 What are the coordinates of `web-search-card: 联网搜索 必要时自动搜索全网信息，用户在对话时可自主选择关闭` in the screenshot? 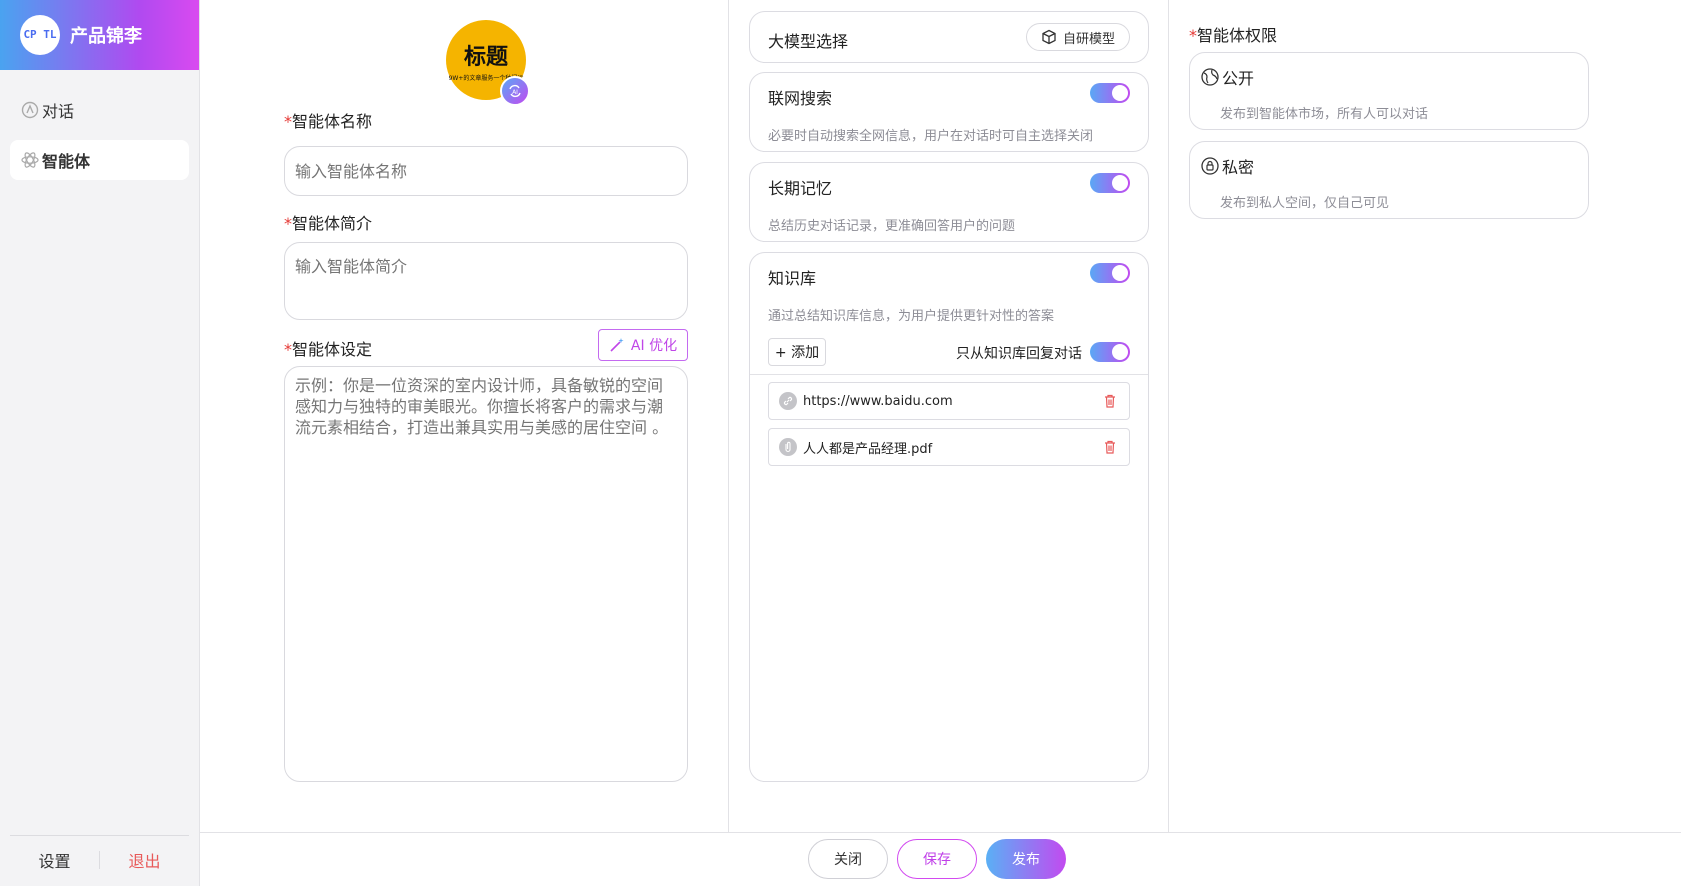 It's located at (949, 112).